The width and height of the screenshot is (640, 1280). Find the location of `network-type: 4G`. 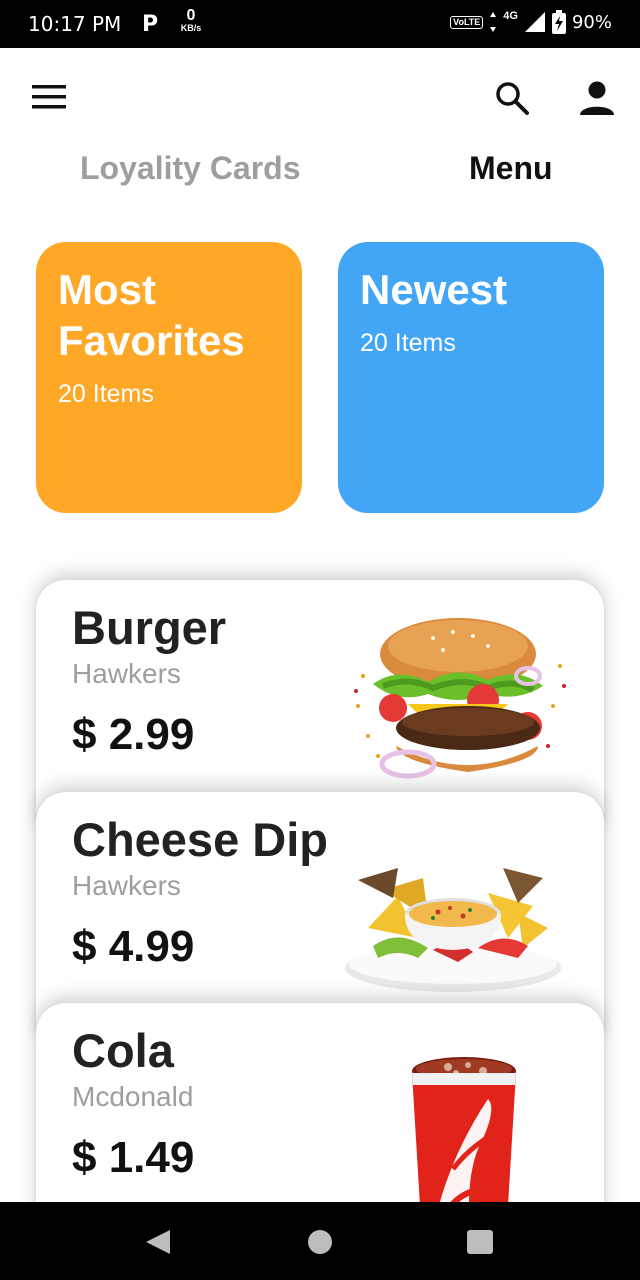

network-type: 4G is located at coordinates (510, 16).